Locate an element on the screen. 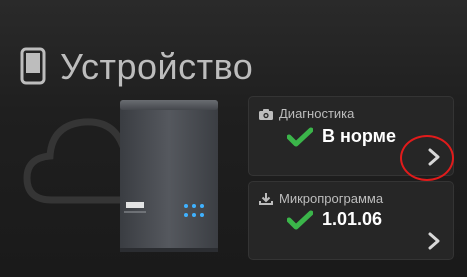  firmware-version-text: 1.01.06 is located at coordinates (352, 219).